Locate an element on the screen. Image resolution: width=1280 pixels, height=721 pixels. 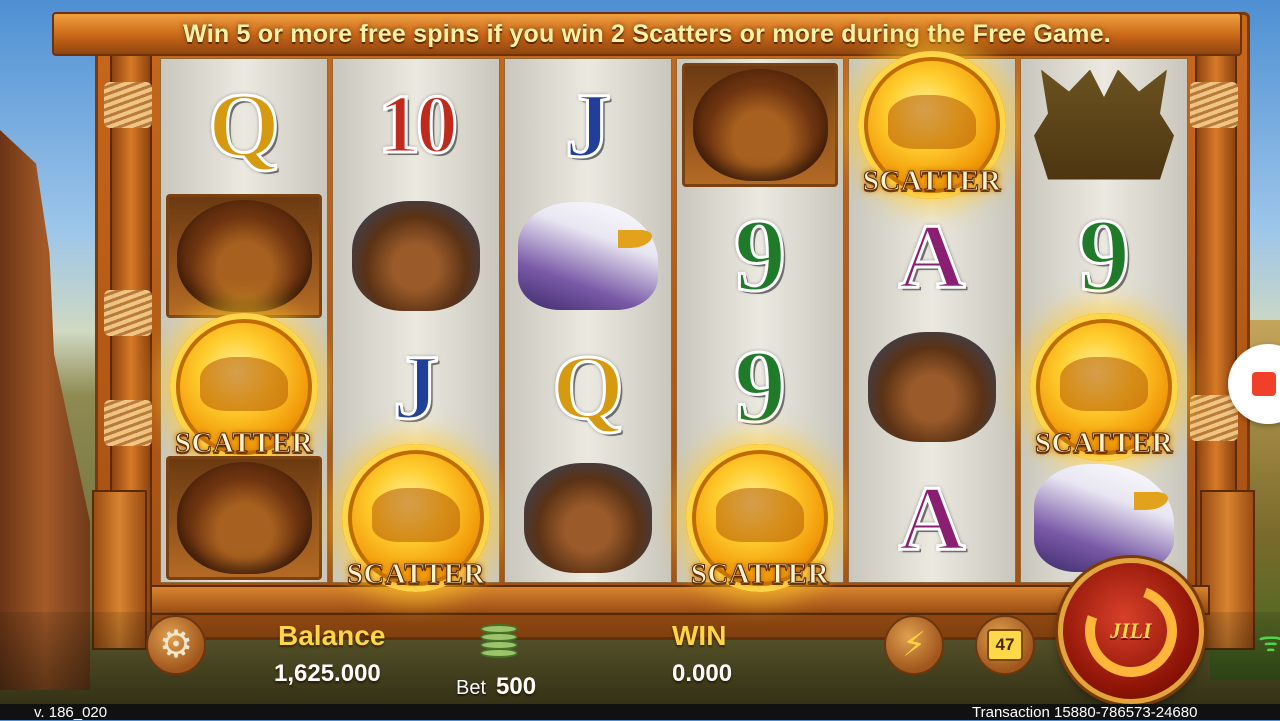
bet-value: 500 is located at coordinates (516, 687).